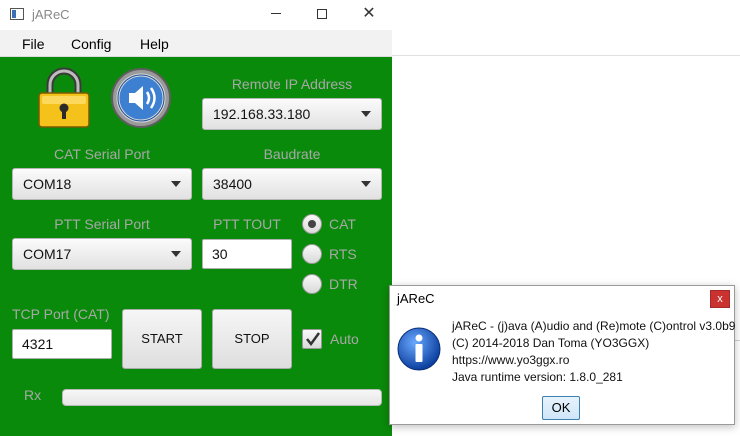 This screenshot has width=740, height=436. What do you see at coordinates (419, 349) in the screenshot?
I see `info-icon` at bounding box center [419, 349].